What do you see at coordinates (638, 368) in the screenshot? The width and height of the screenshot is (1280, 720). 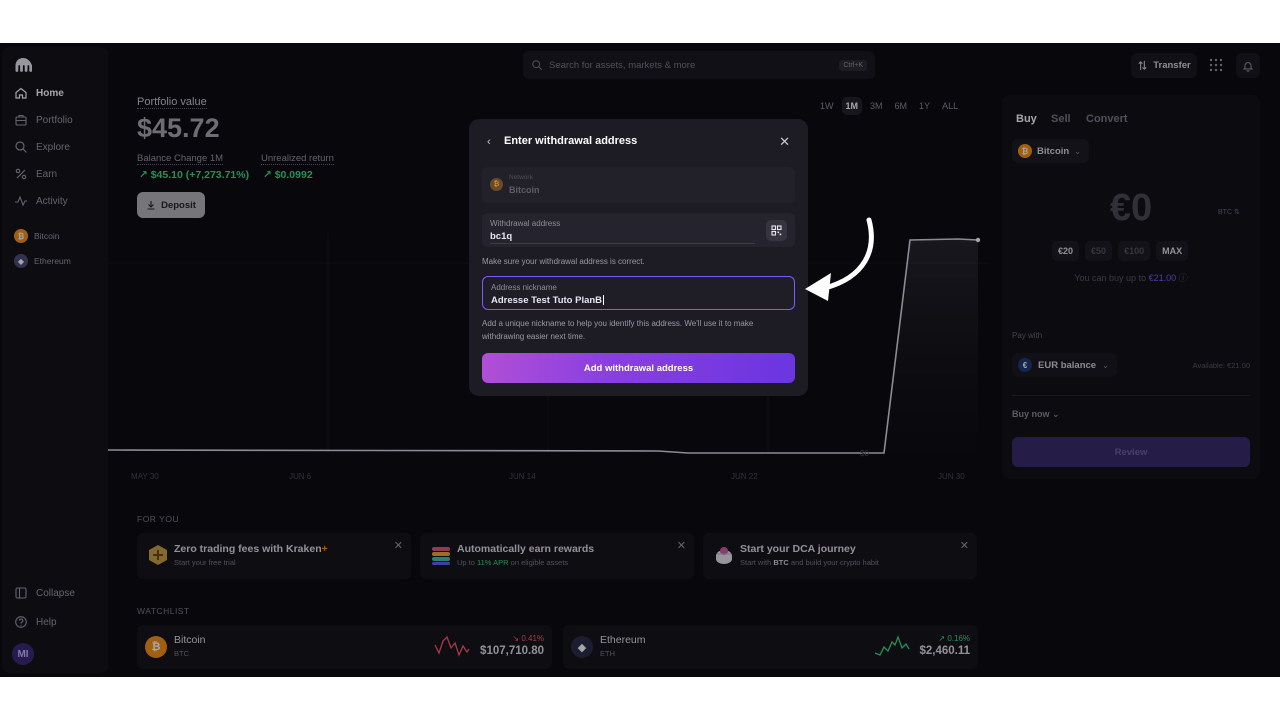 I see `add-withdrawal-address-button: Add withdrawal address` at bounding box center [638, 368].